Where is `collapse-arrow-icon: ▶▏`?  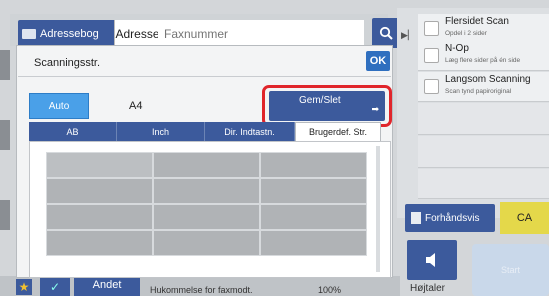
collapse-arrow-icon: ▶▏ is located at coordinates (408, 35).